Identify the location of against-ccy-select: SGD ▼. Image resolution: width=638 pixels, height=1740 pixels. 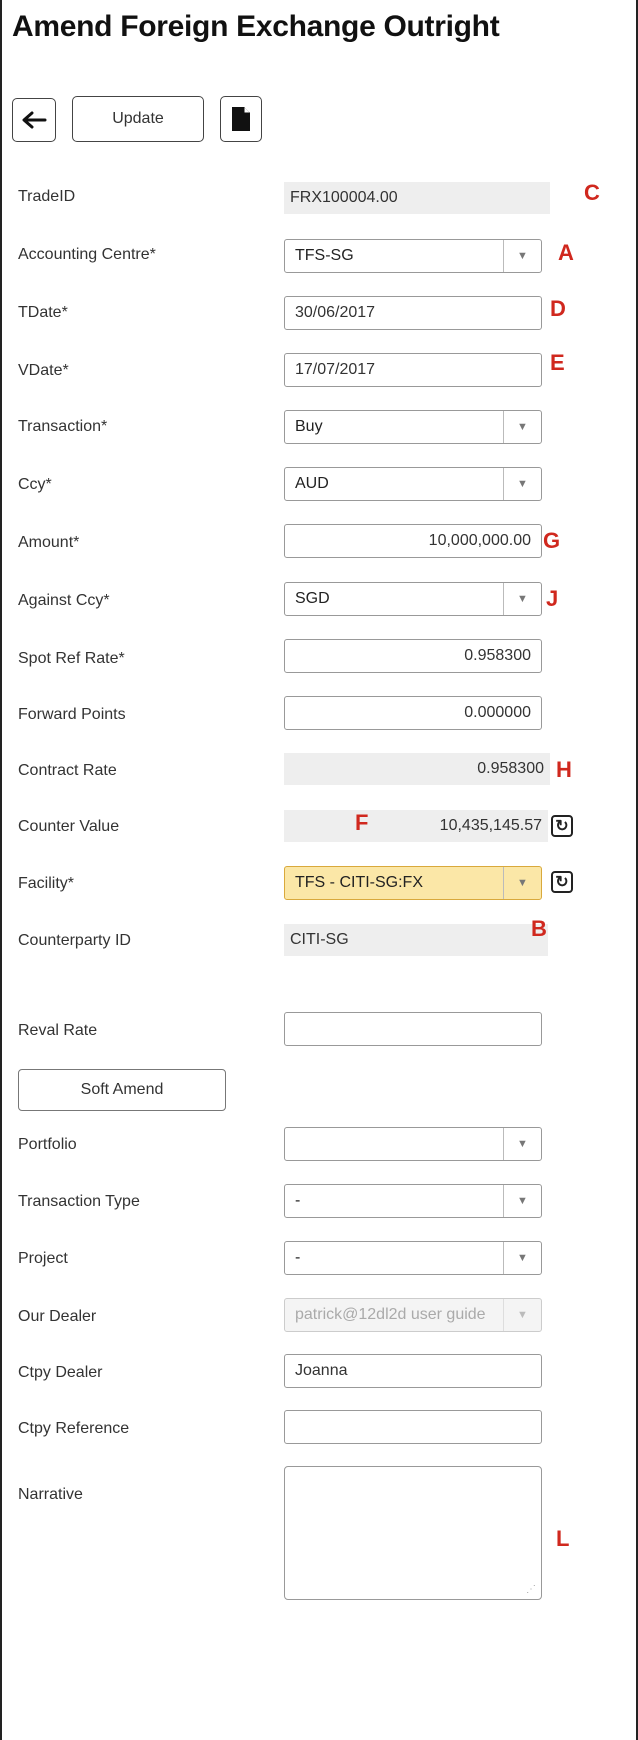
(413, 599).